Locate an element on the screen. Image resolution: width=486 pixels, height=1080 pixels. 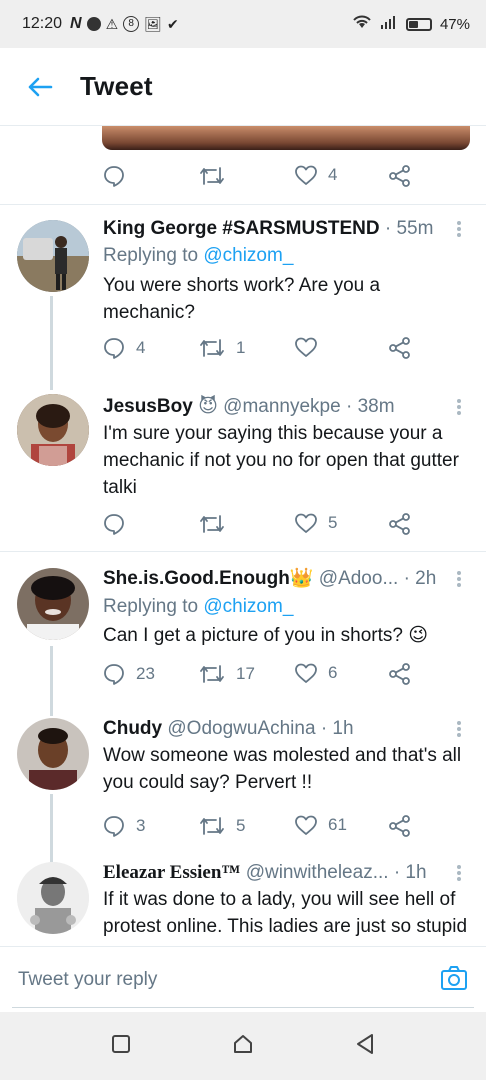
camera-button is located at coordinates (454, 980).